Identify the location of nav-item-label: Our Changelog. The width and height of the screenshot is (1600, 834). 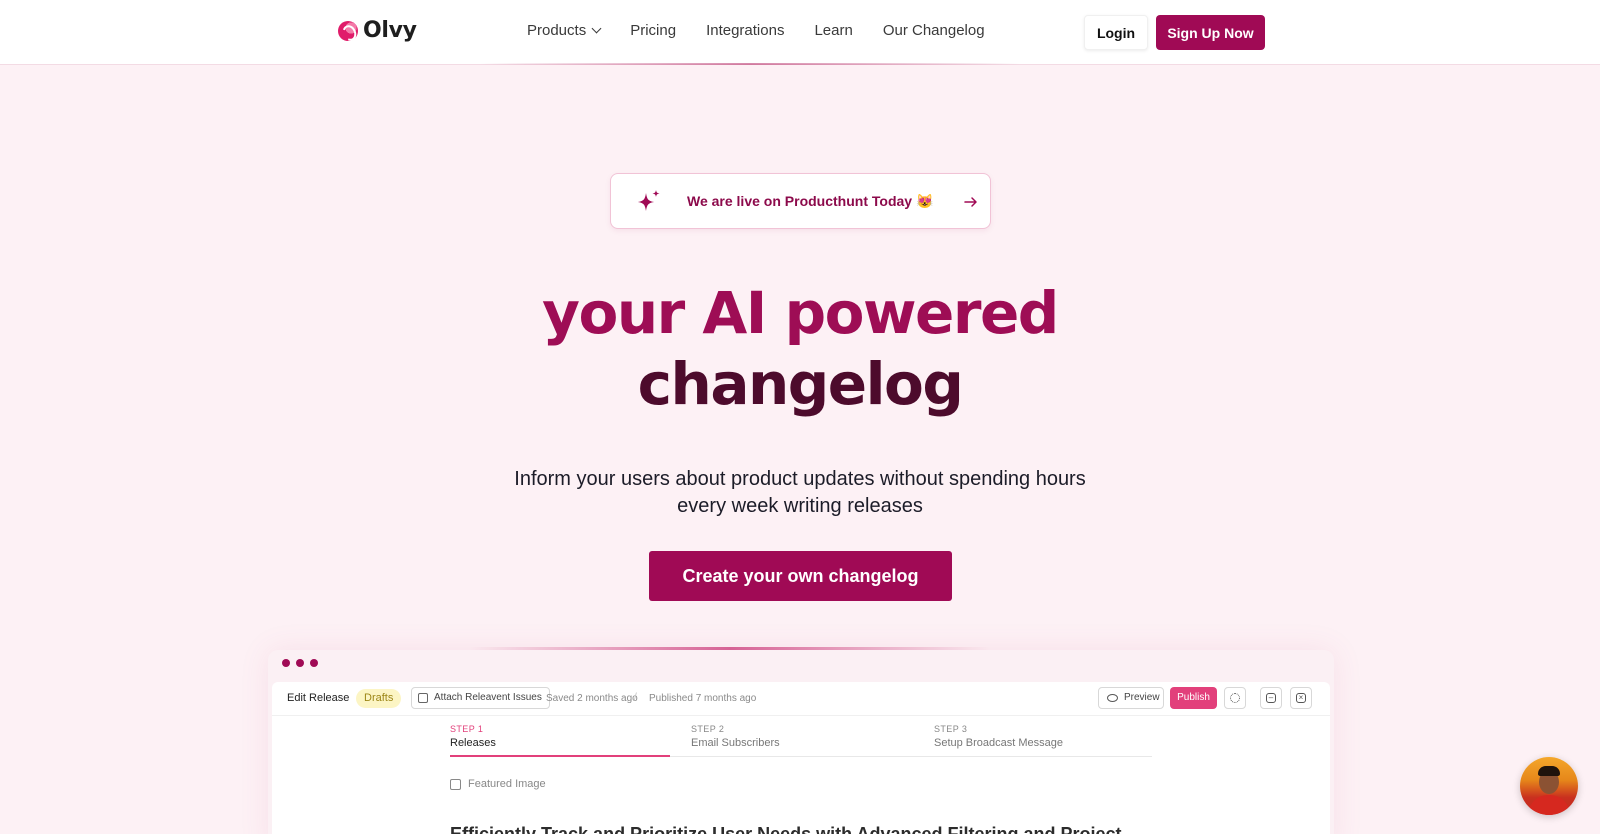
(933, 30).